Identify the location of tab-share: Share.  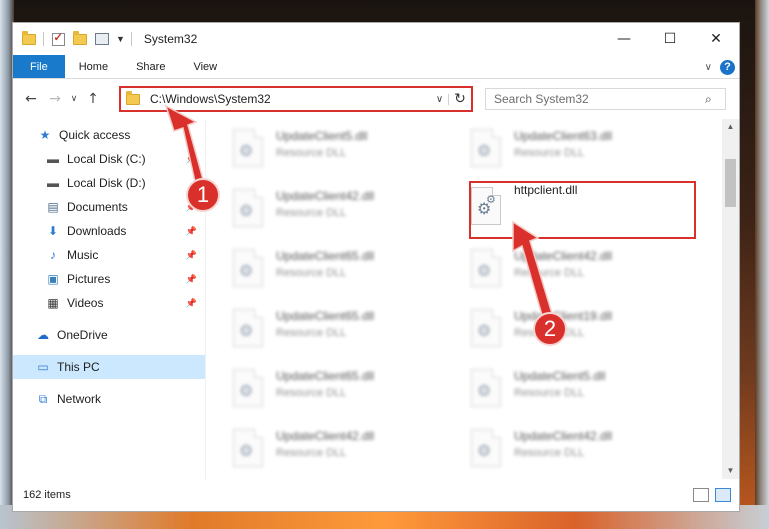
(150, 66).